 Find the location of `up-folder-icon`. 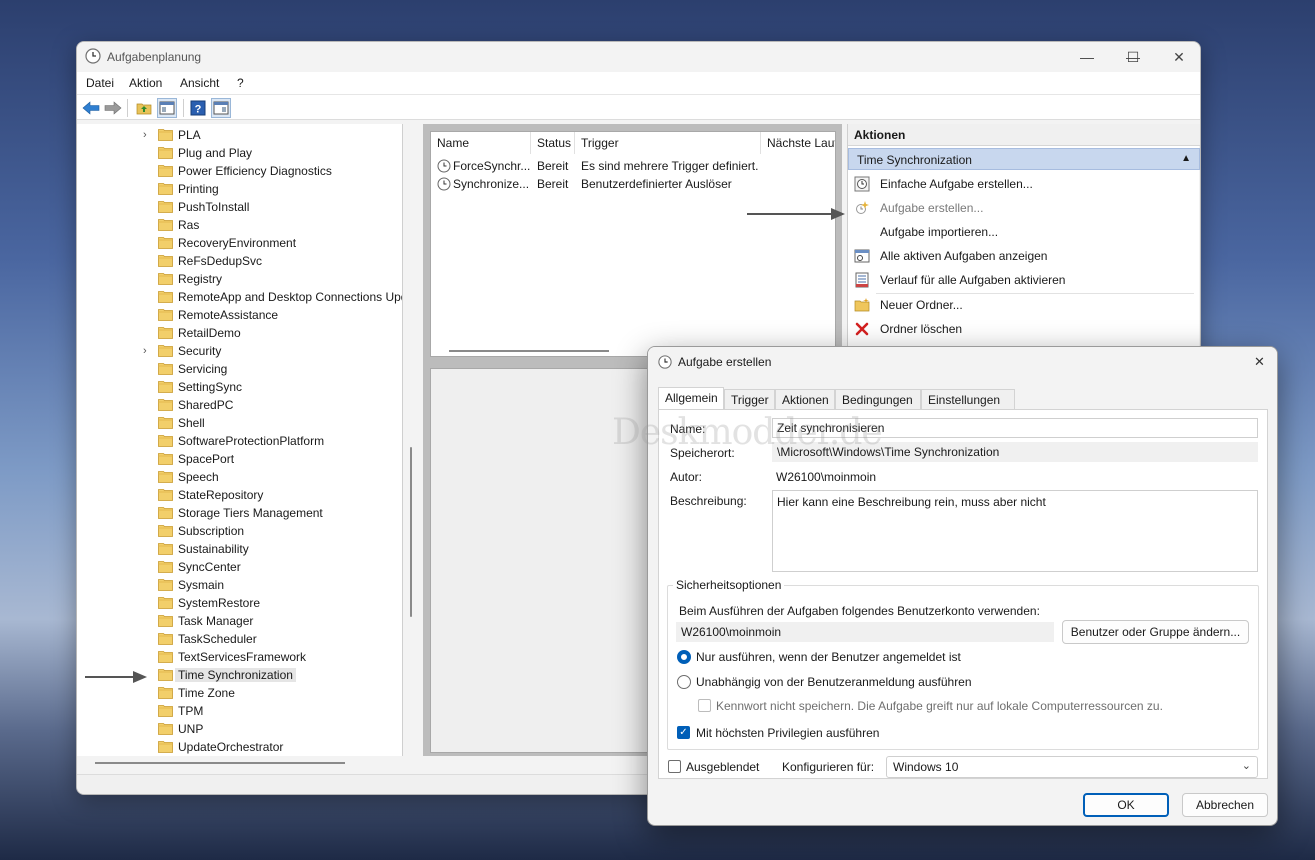

up-folder-icon is located at coordinates (144, 108).